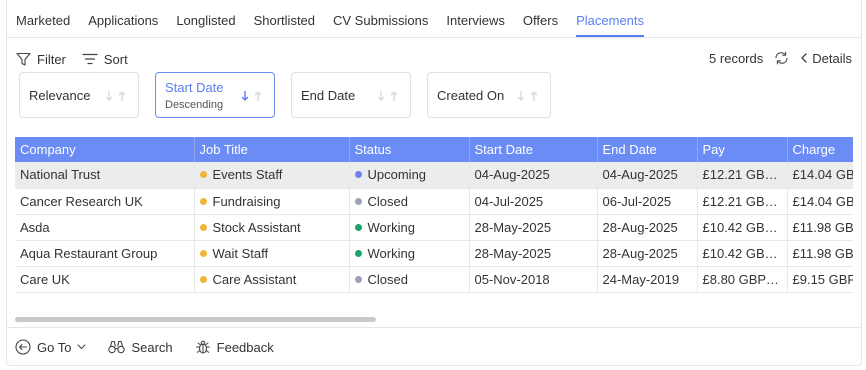 The height and width of the screenshot is (370, 866). What do you see at coordinates (533, 149) in the screenshot?
I see `column-header-start-date: Start Date` at bounding box center [533, 149].